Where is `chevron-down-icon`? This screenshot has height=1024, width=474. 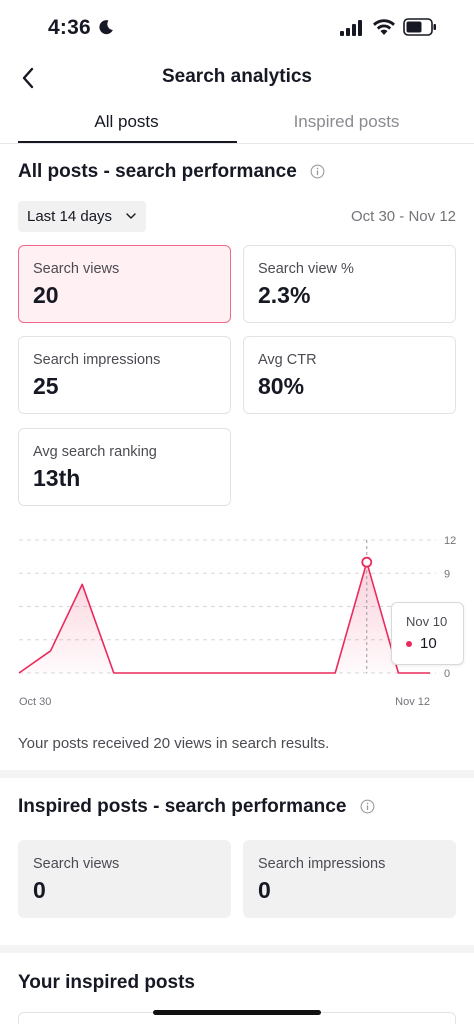
chevron-down-icon is located at coordinates (131, 216).